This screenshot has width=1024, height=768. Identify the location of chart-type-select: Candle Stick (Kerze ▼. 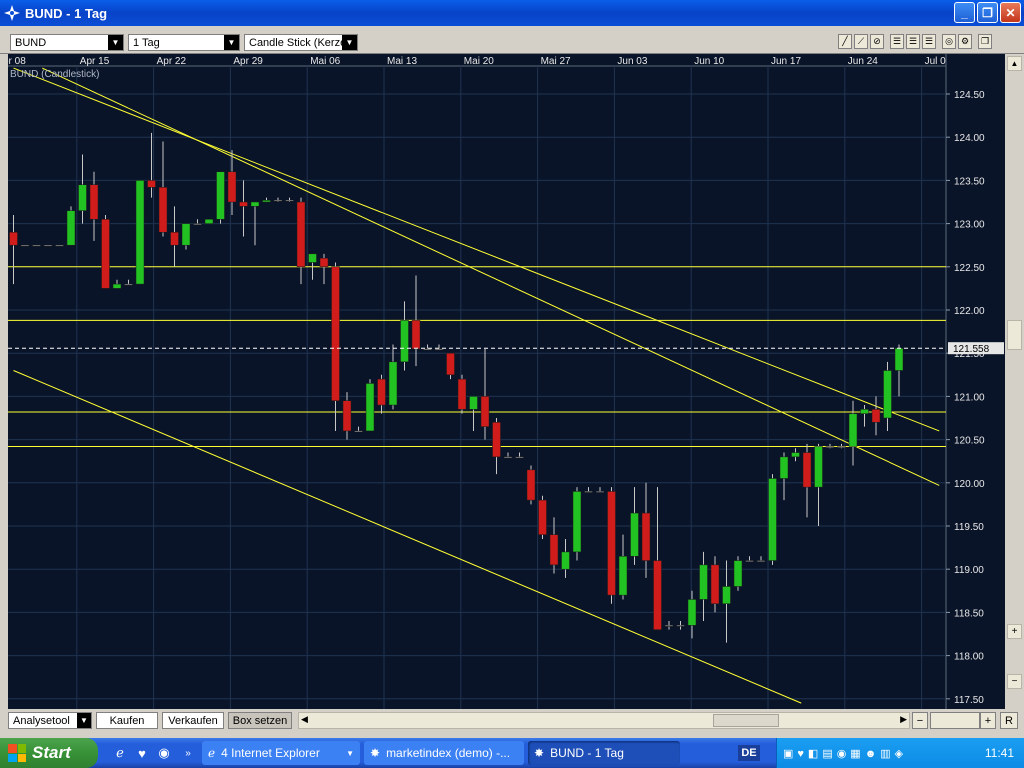
(301, 42).